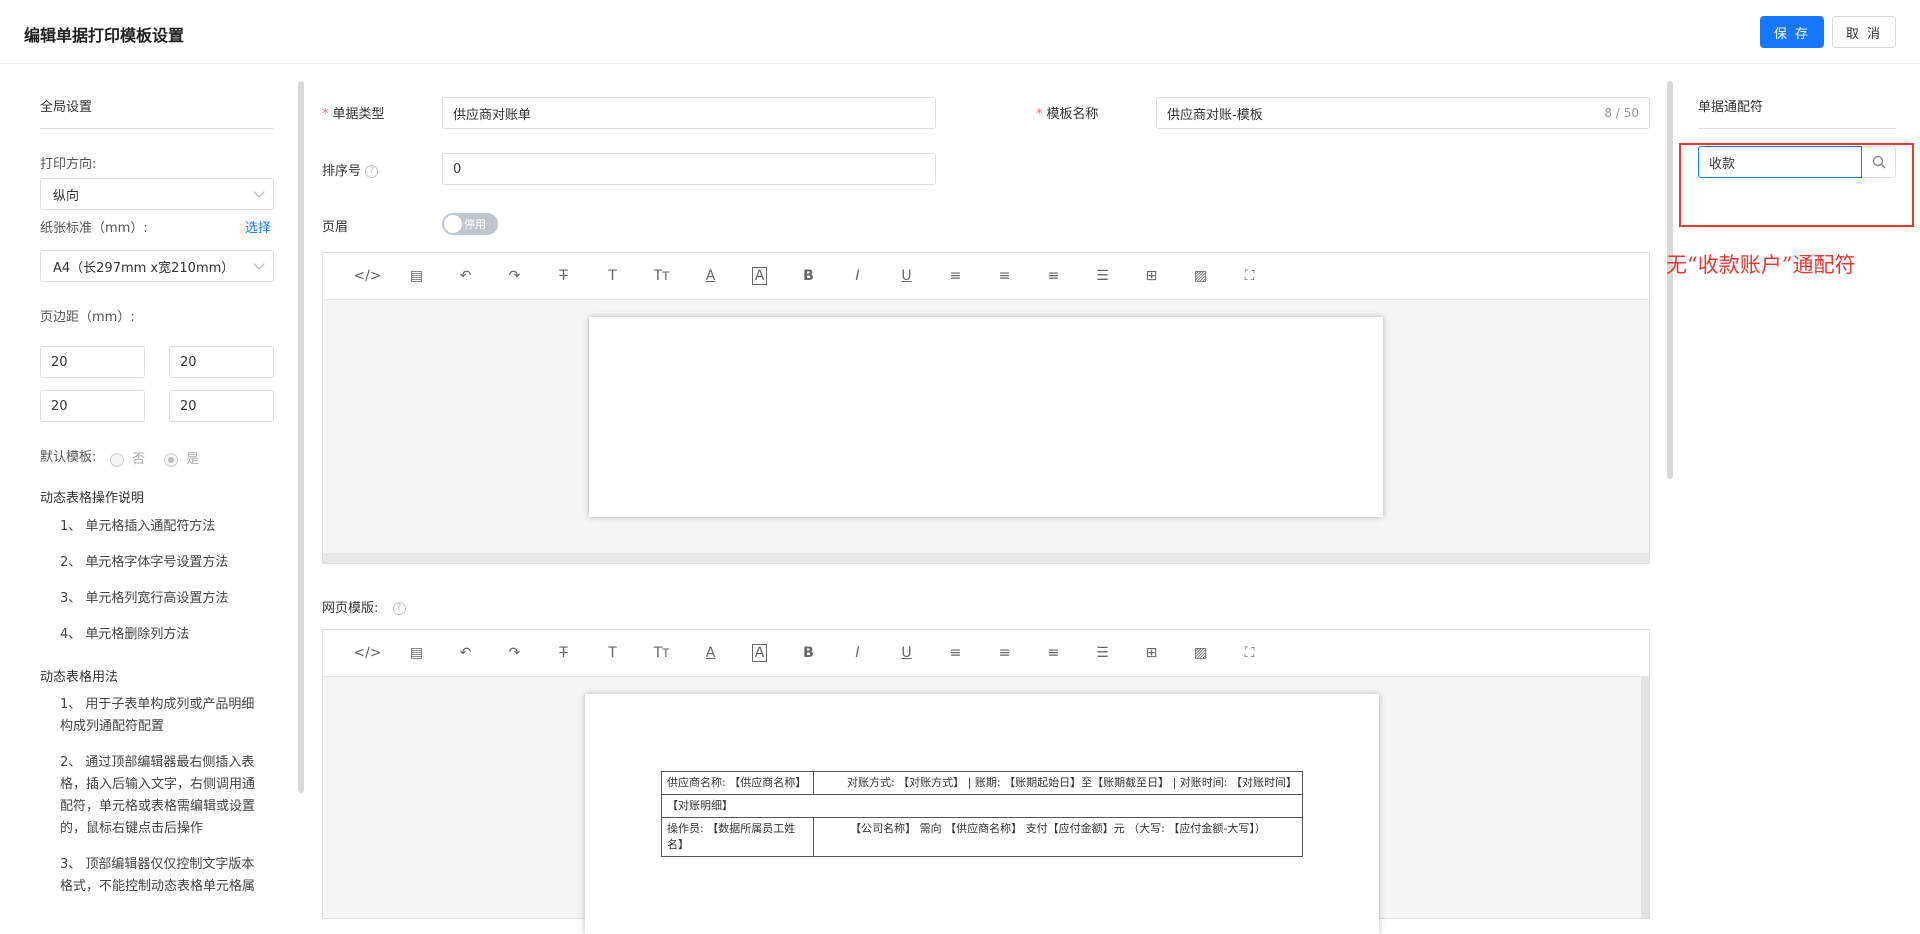 This screenshot has height=934, width=1920. What do you see at coordinates (132, 828) in the screenshot?
I see `usage-text: 的，鼠标右键点击后操作` at bounding box center [132, 828].